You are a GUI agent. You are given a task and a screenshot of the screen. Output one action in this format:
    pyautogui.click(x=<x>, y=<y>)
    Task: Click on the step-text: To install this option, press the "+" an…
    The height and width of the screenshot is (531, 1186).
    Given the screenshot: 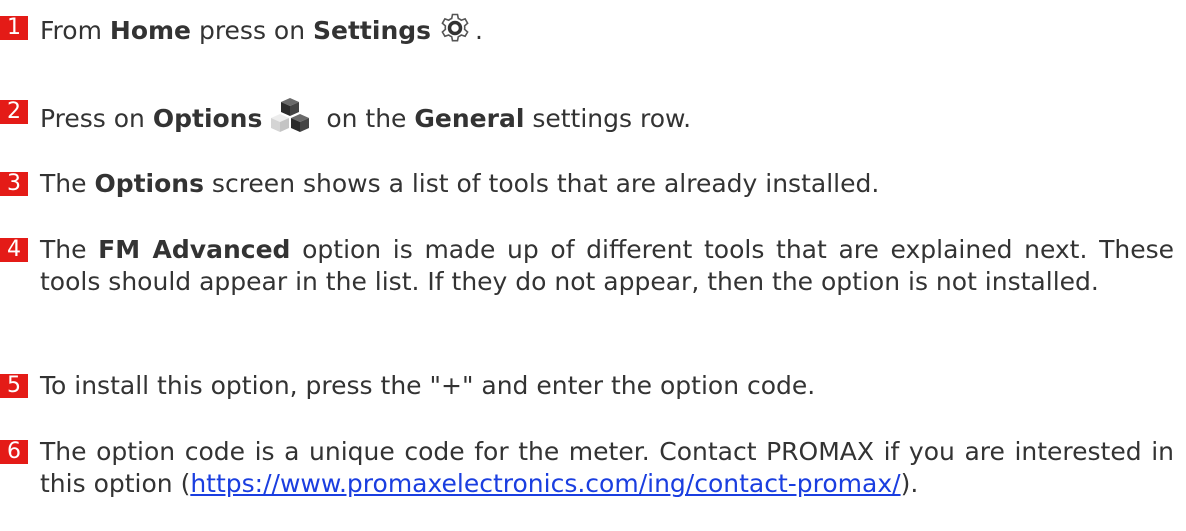 What is the action you would take?
    pyautogui.click(x=428, y=385)
    